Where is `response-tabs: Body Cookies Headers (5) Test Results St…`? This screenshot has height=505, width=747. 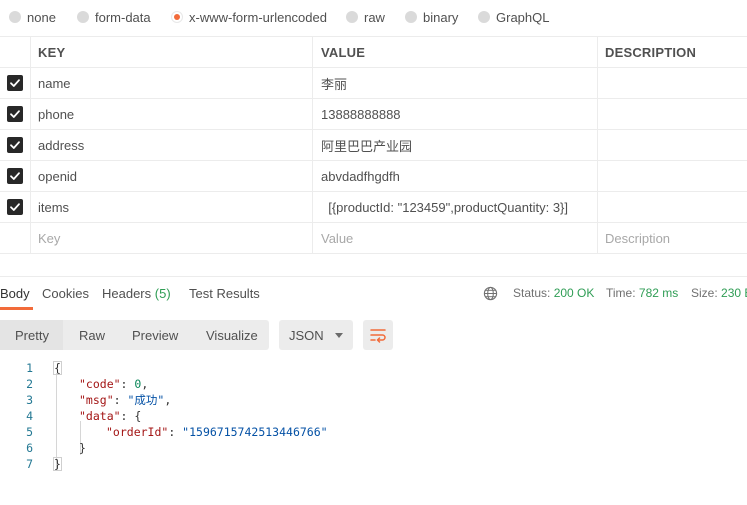
response-tabs: Body Cookies Headers (5) Test Results St… is located at coordinates (373, 293).